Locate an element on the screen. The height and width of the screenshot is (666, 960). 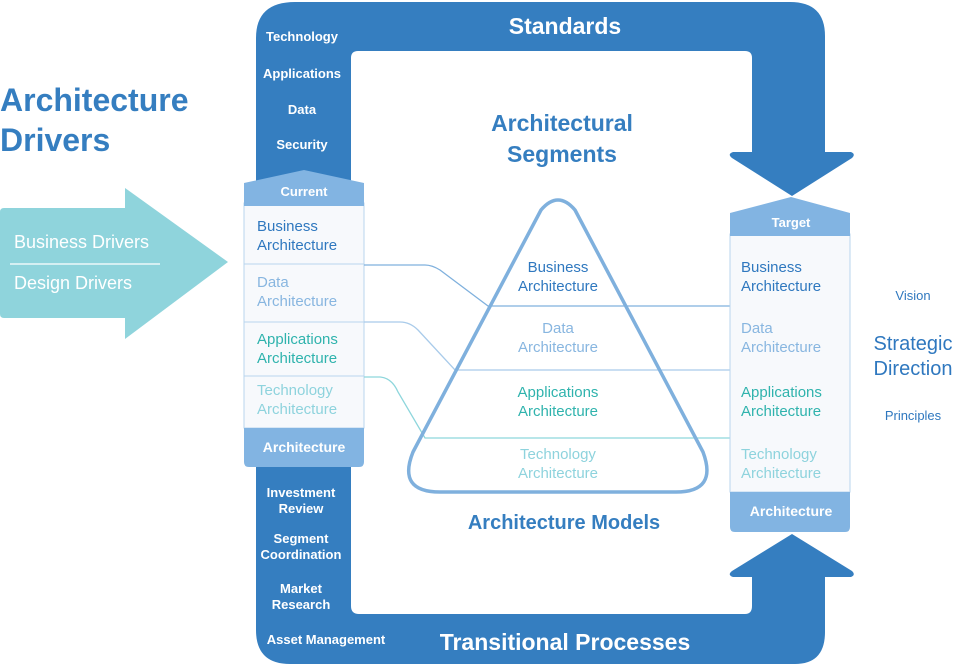
target-technology-1: Technology is located at coordinates (779, 454).